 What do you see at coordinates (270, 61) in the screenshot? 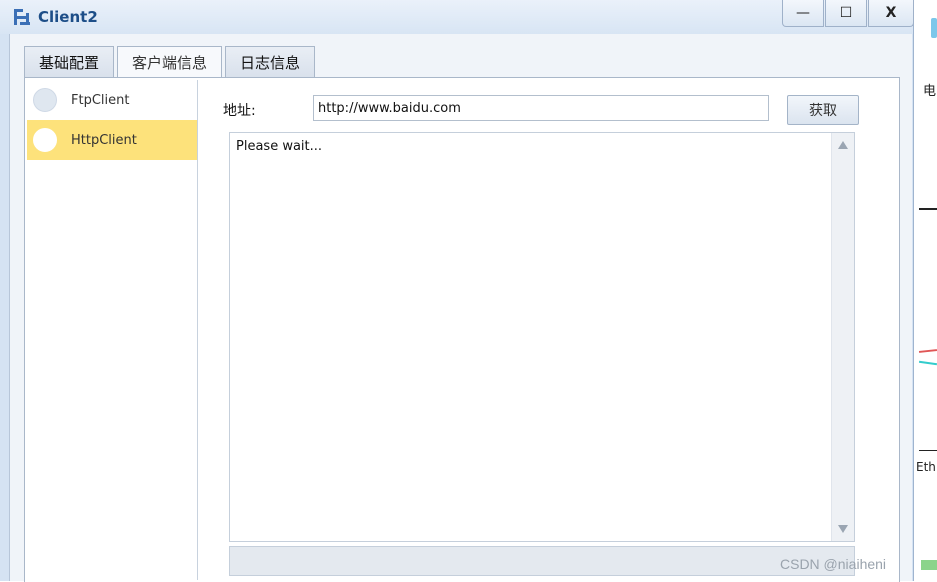
I see `tab-log-info: 日志信息` at bounding box center [270, 61].